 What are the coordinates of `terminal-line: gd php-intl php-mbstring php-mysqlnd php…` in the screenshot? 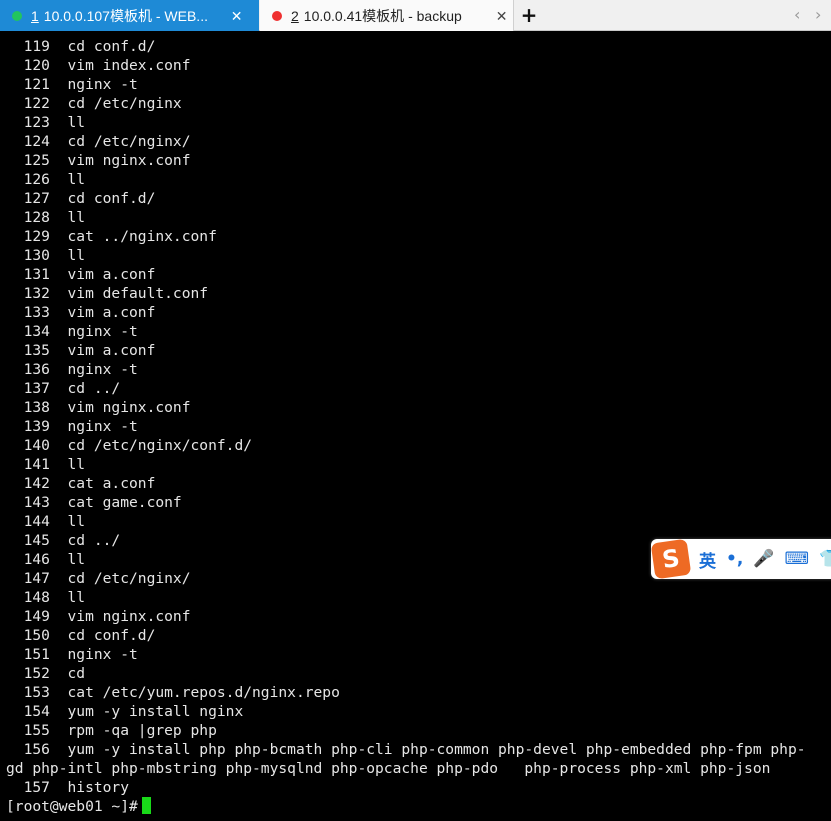 It's located at (388, 768).